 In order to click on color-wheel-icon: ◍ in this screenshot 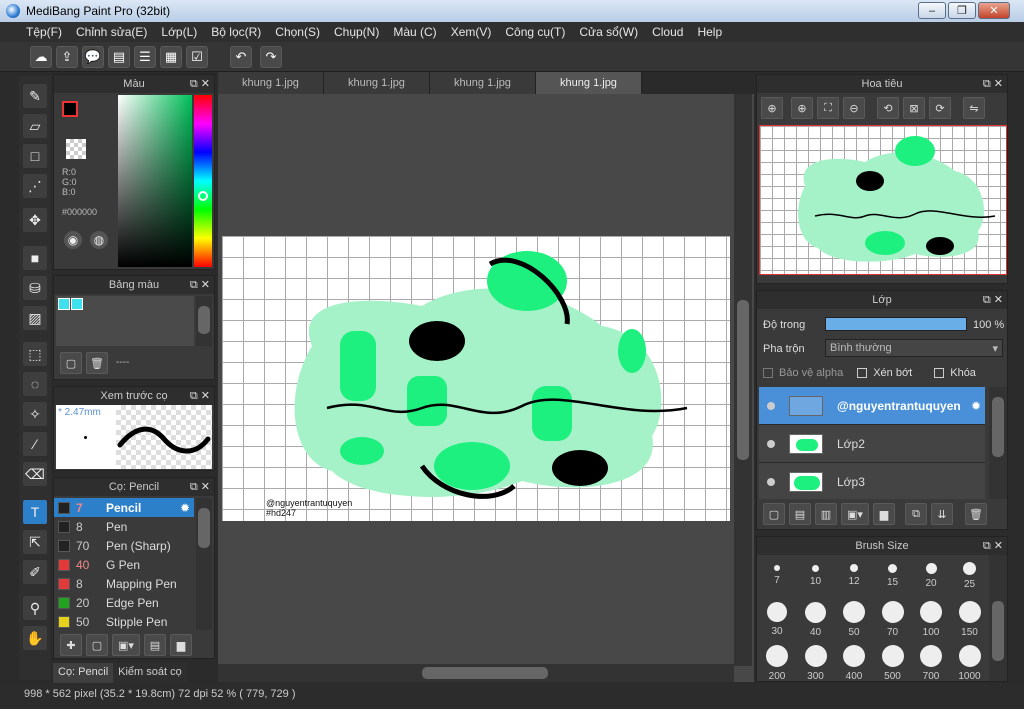, I will do `click(99, 240)`.